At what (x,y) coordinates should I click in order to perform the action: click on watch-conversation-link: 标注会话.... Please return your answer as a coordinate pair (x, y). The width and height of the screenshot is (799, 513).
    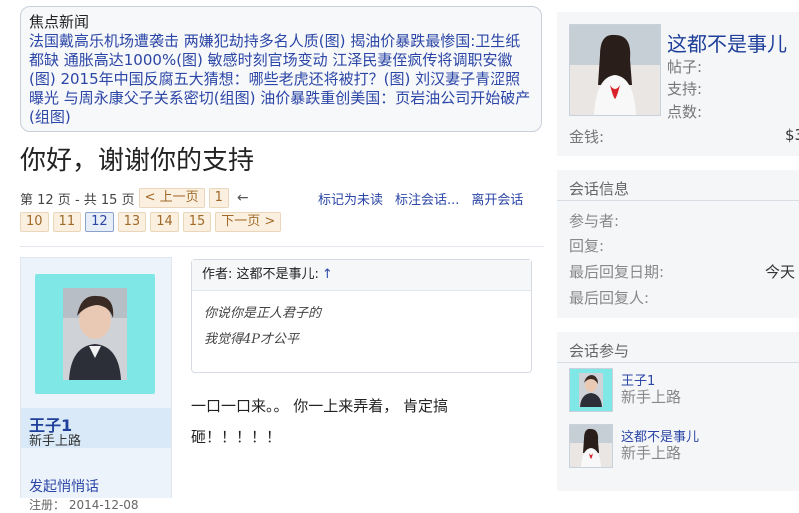
    Looking at the image, I should click on (427, 198).